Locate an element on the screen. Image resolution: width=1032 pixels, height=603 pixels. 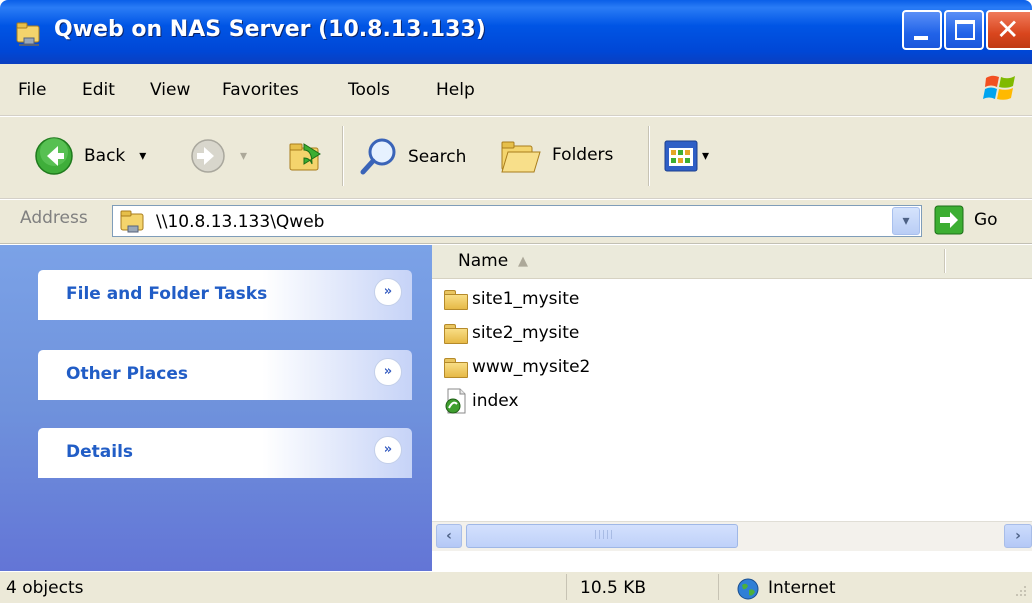
menu-help: Help is located at coordinates (455, 90).